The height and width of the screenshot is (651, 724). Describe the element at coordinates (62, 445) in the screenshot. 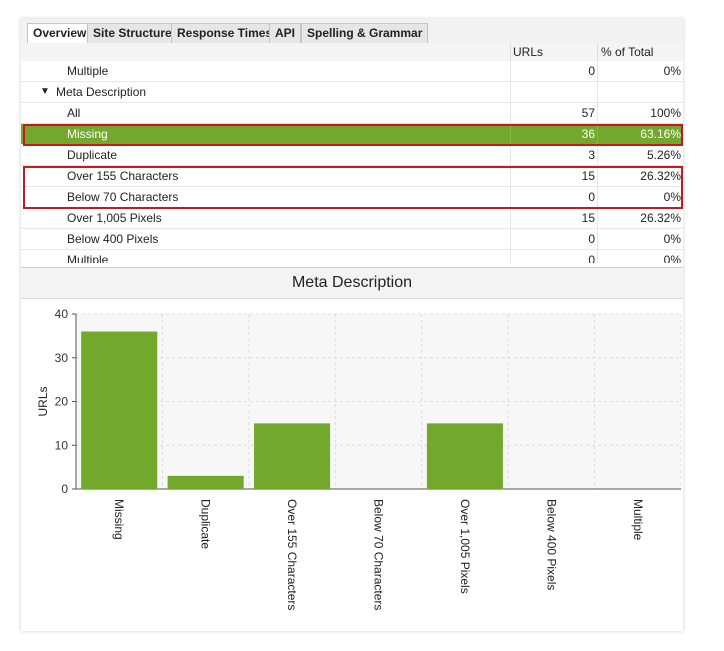

I see `y-tick-label: 10` at that location.